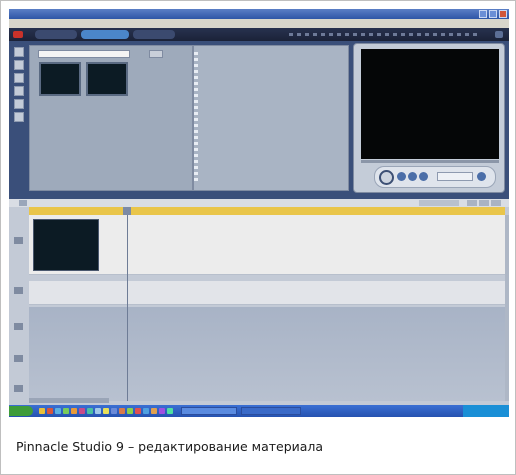 The image size is (516, 475). Describe the element at coordinates (196, 118) in the screenshot. I see `album-binding-decoration` at that location.